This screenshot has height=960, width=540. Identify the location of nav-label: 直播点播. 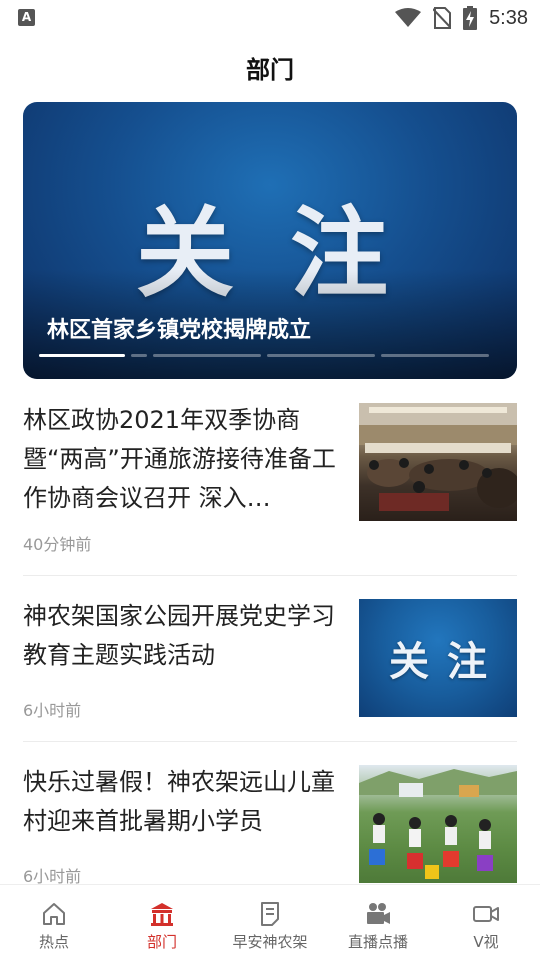
(377, 942).